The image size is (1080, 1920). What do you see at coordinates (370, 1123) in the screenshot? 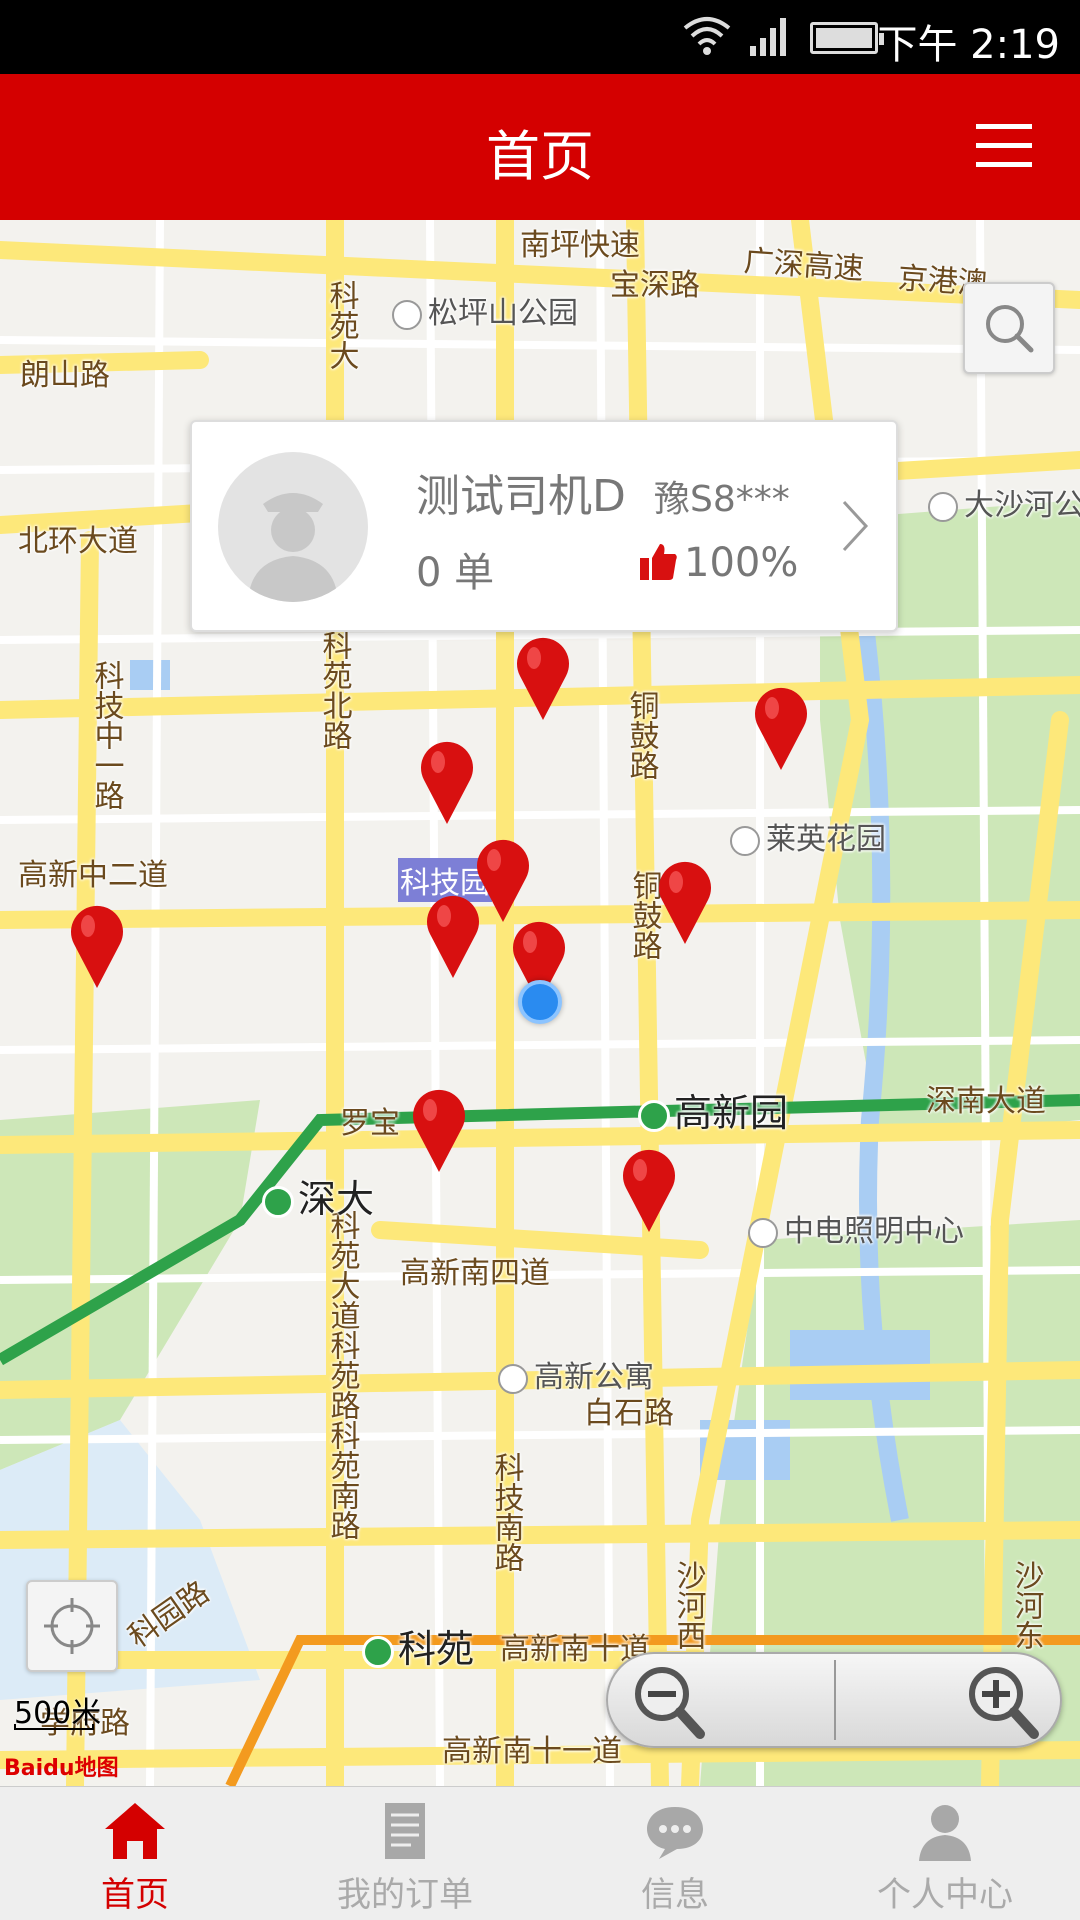
I see `road-label: 罗宝` at bounding box center [370, 1123].